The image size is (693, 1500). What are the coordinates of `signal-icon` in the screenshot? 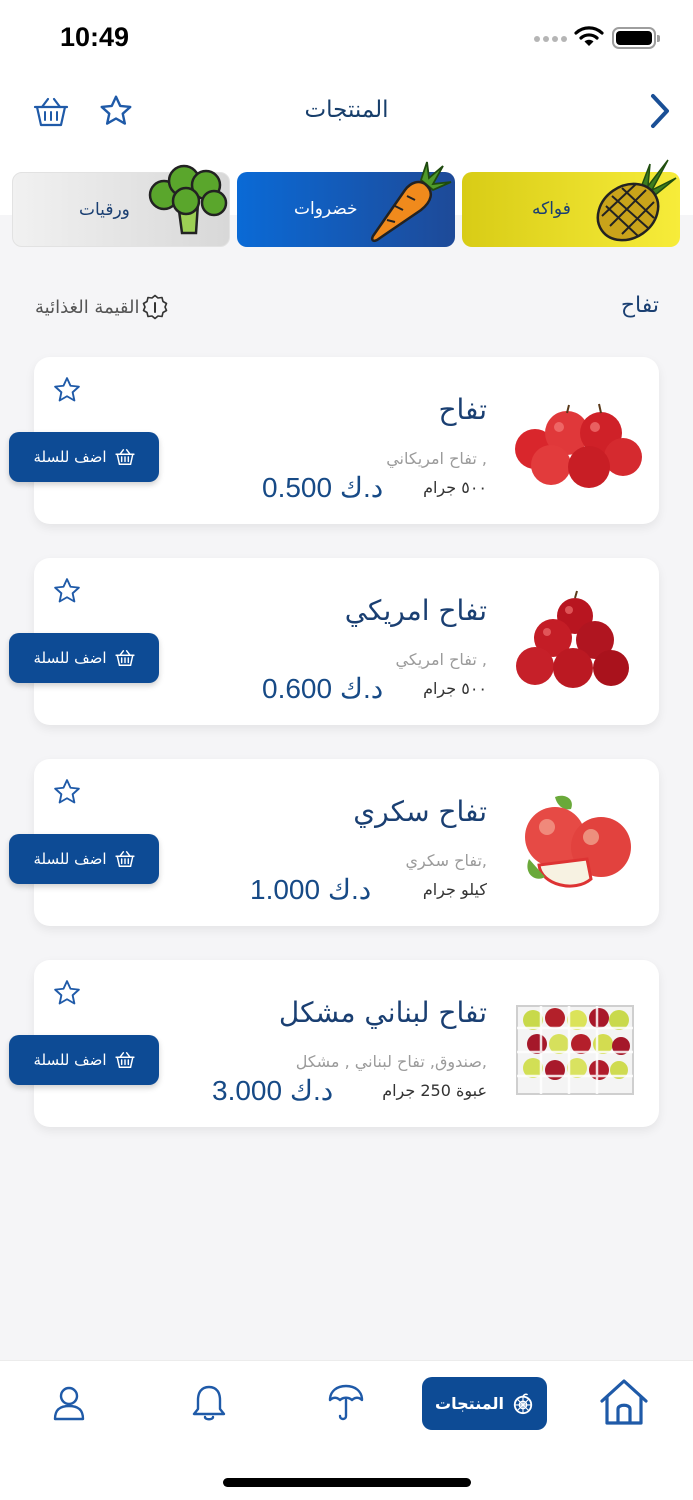 It's located at (550, 39).